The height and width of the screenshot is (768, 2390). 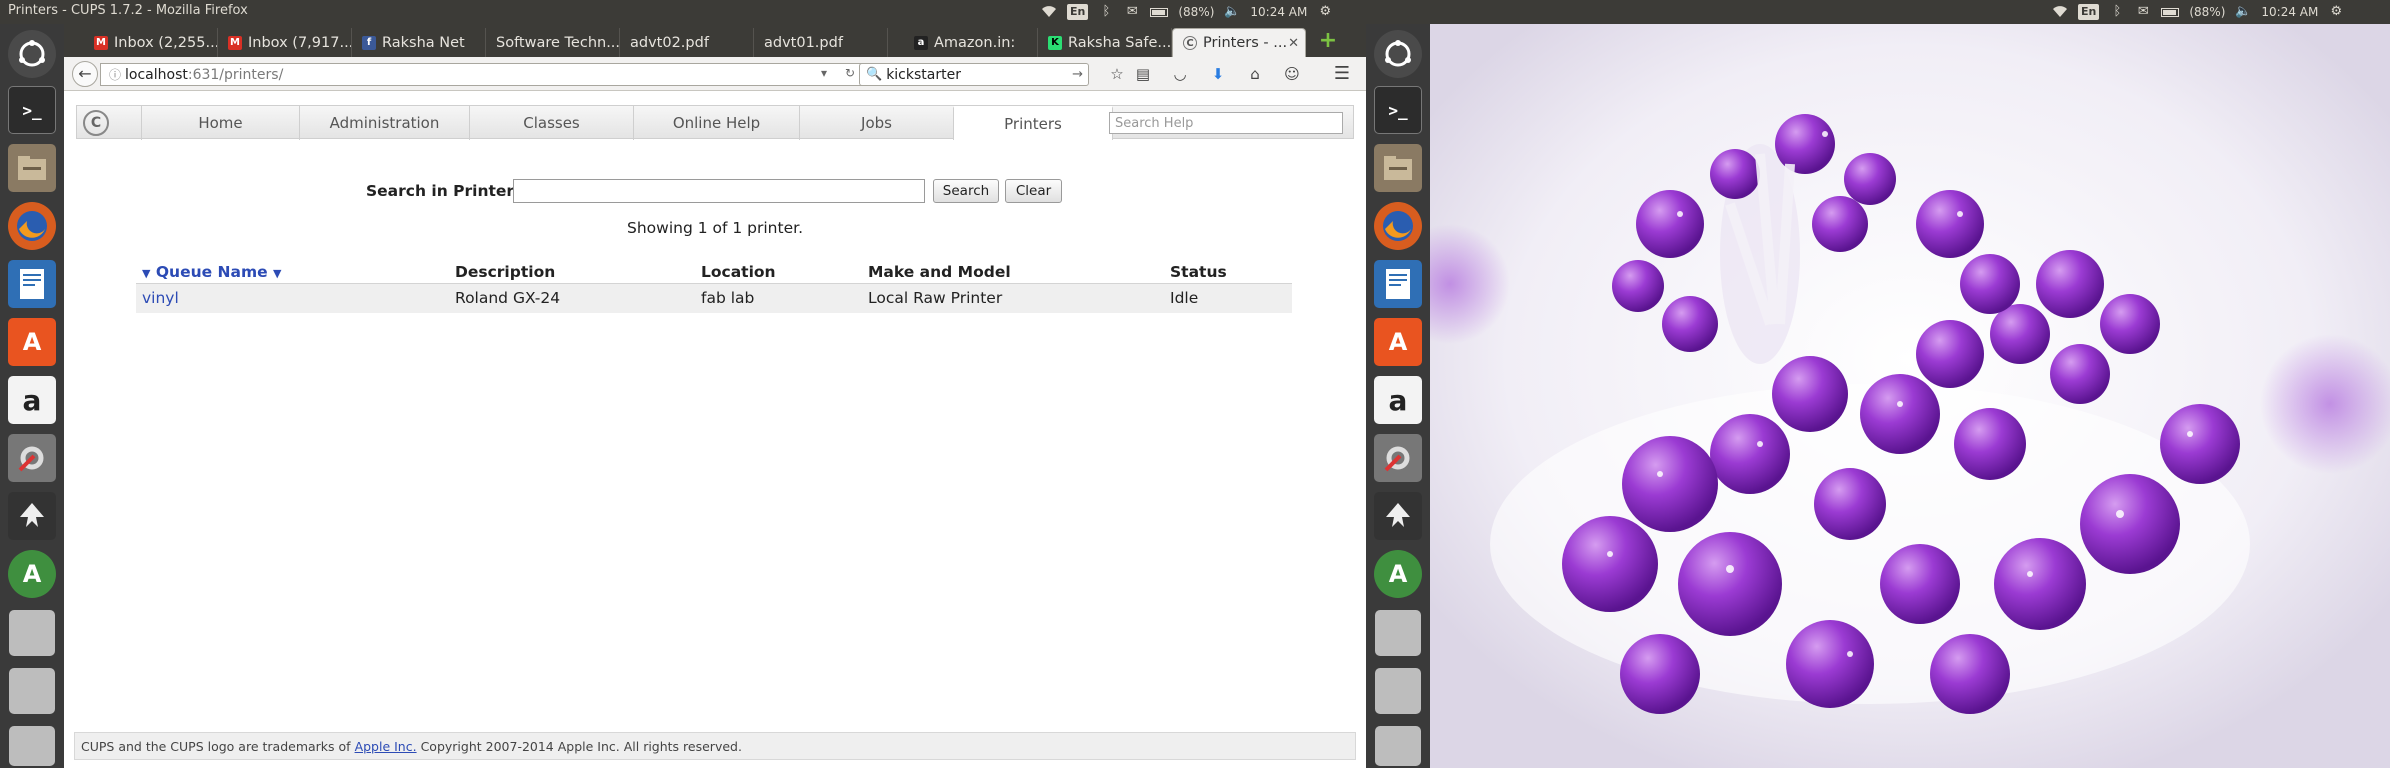 I want to click on window-title: Printers - CUPS 1.7.2 - Mozilla Firefox, so click(x=128, y=10).